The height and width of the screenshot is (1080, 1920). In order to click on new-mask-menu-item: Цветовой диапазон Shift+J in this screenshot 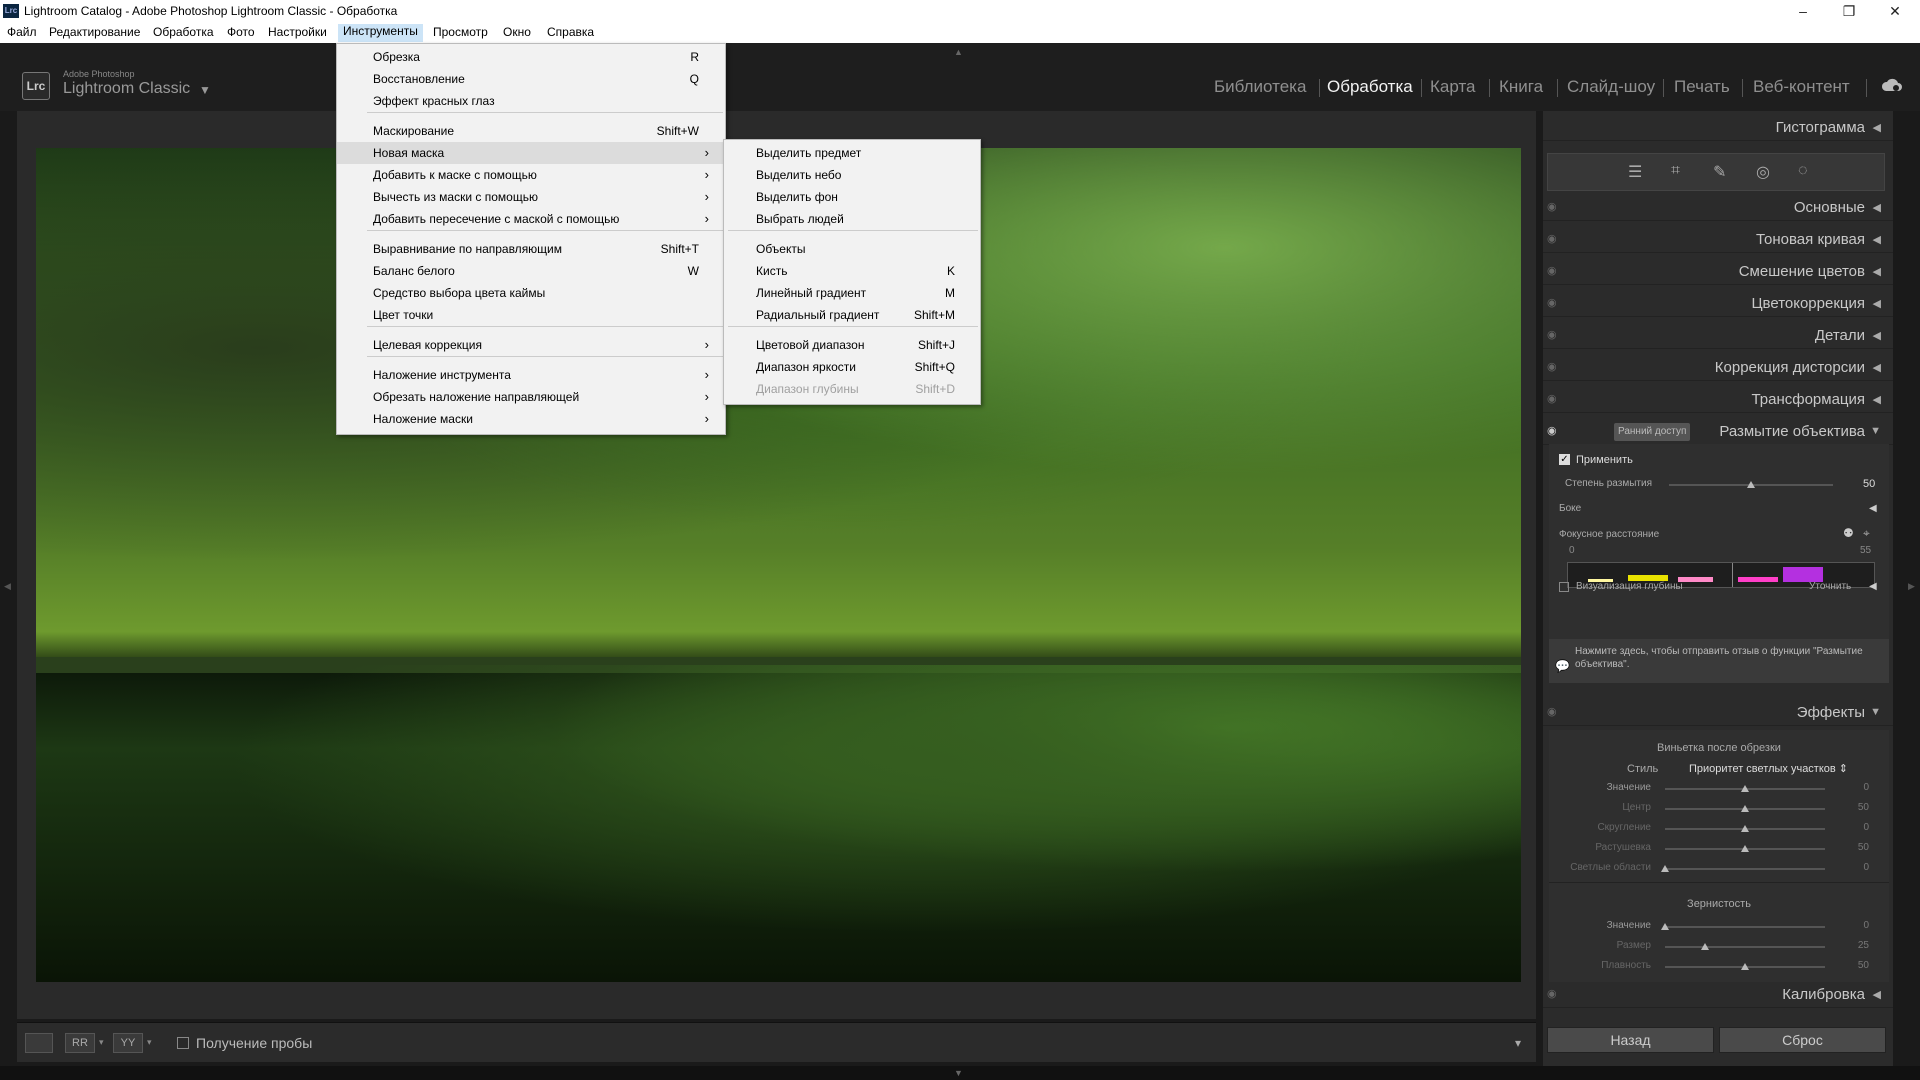, I will do `click(852, 345)`.